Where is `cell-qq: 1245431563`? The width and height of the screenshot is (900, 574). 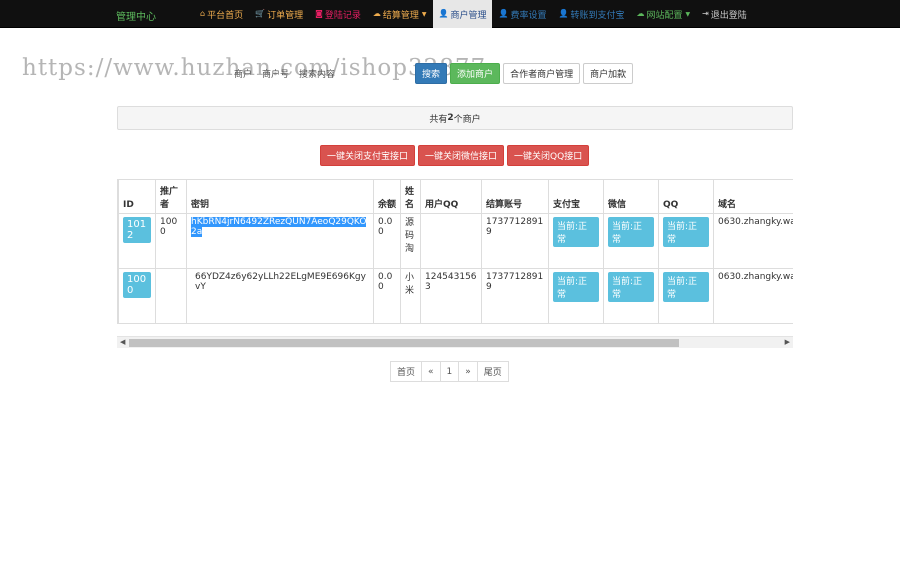
cell-qq: 1245431563 is located at coordinates (451, 296).